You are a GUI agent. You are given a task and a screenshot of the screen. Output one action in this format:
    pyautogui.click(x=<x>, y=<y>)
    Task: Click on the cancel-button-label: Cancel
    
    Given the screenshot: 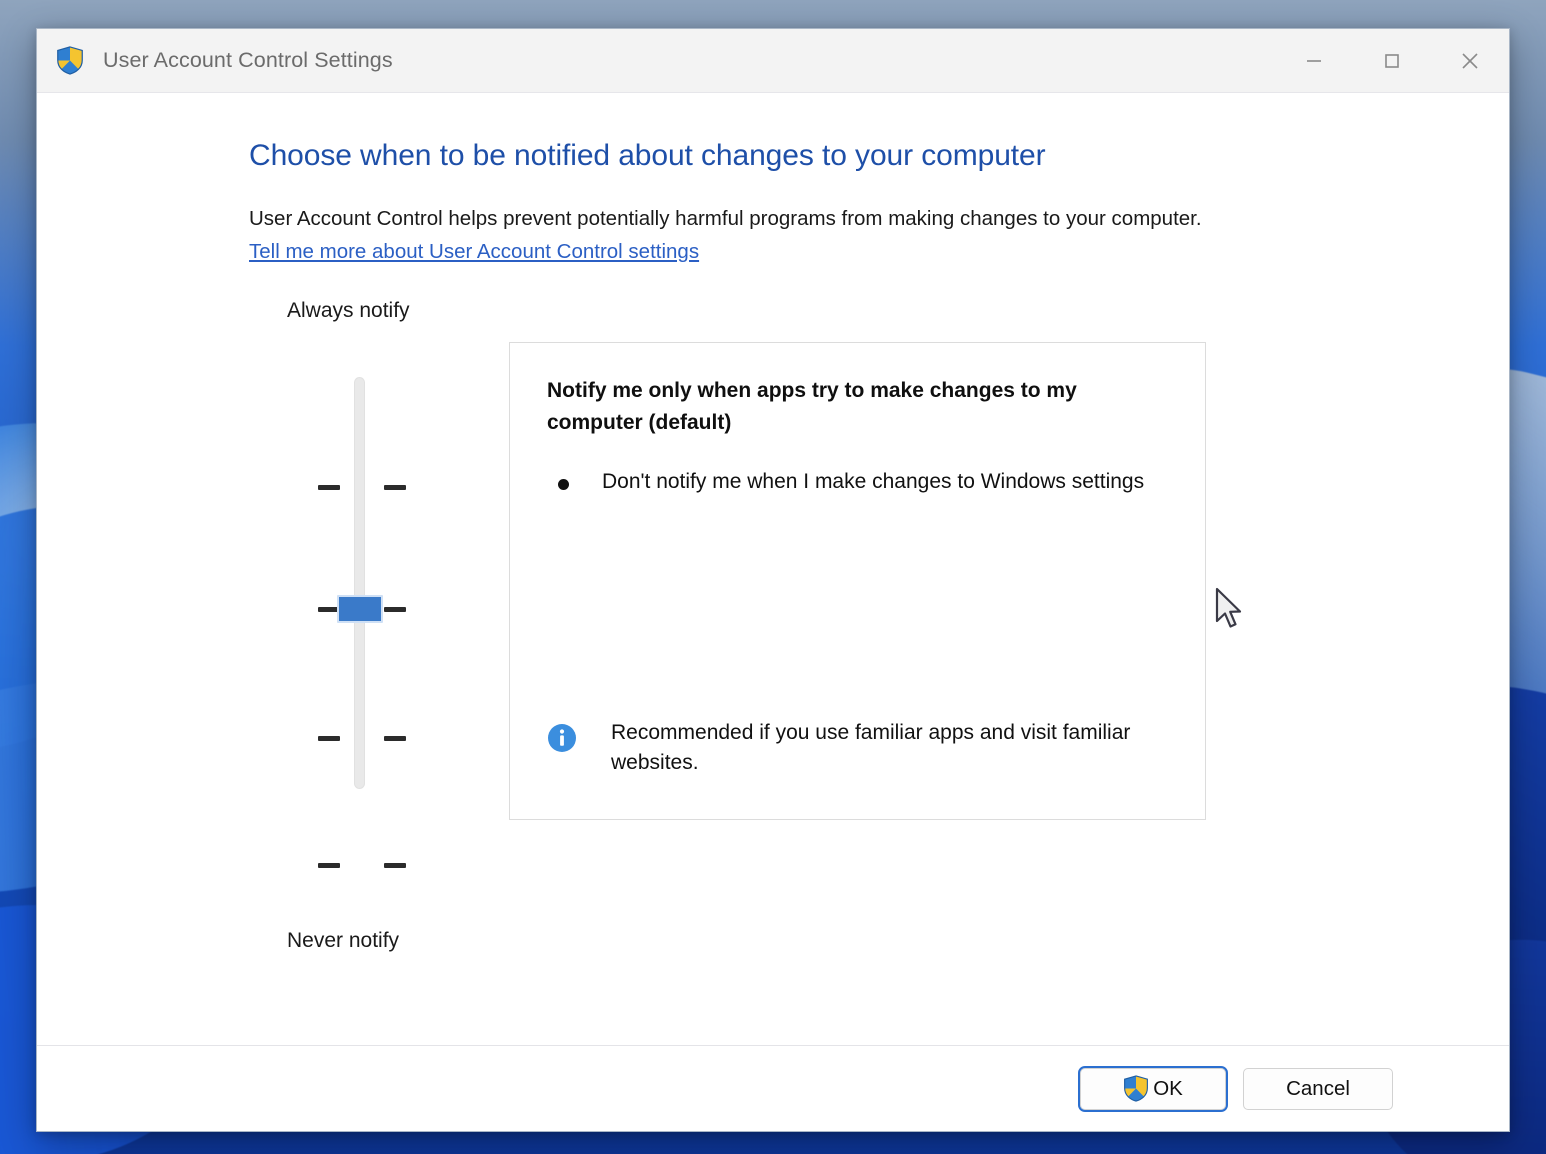 What is the action you would take?
    pyautogui.click(x=1318, y=1088)
    